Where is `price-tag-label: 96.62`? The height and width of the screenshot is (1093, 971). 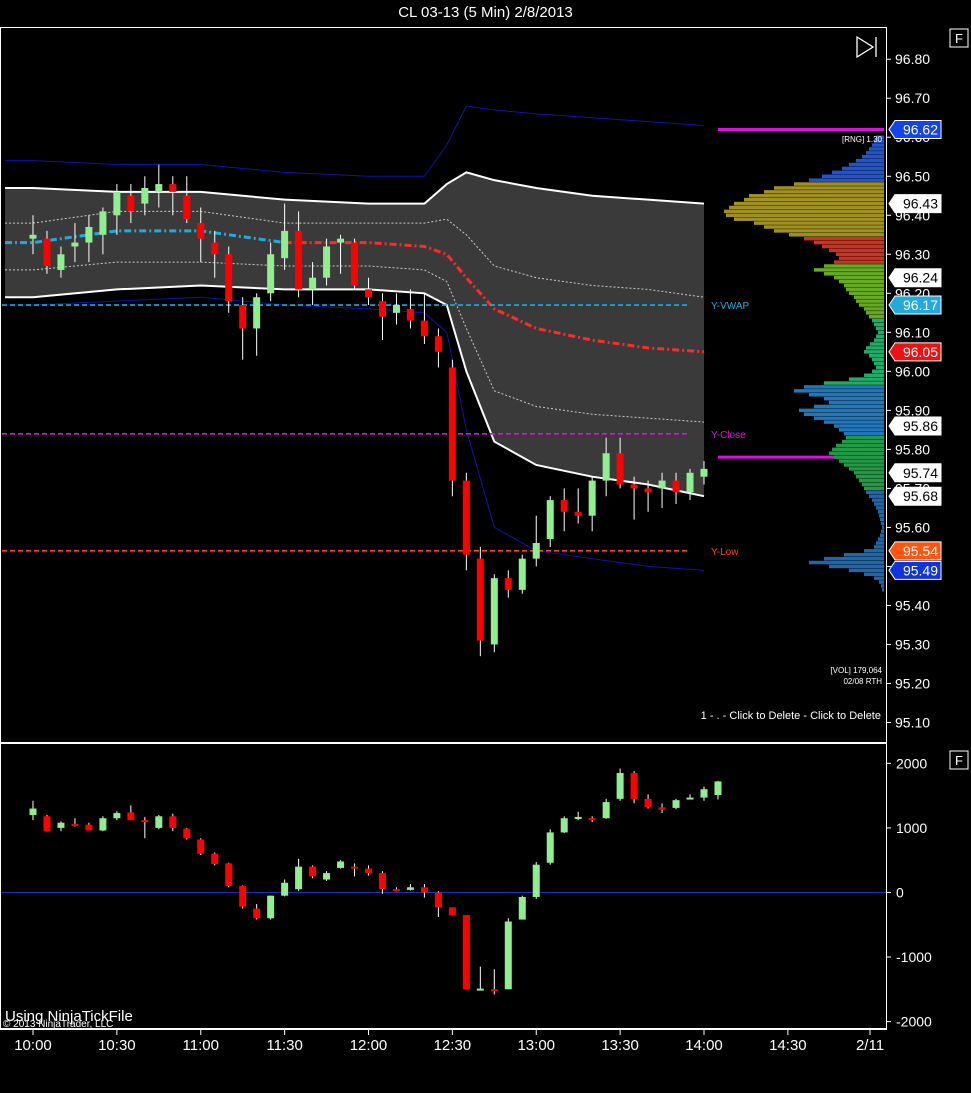
price-tag-label: 96.62 is located at coordinates (920, 129).